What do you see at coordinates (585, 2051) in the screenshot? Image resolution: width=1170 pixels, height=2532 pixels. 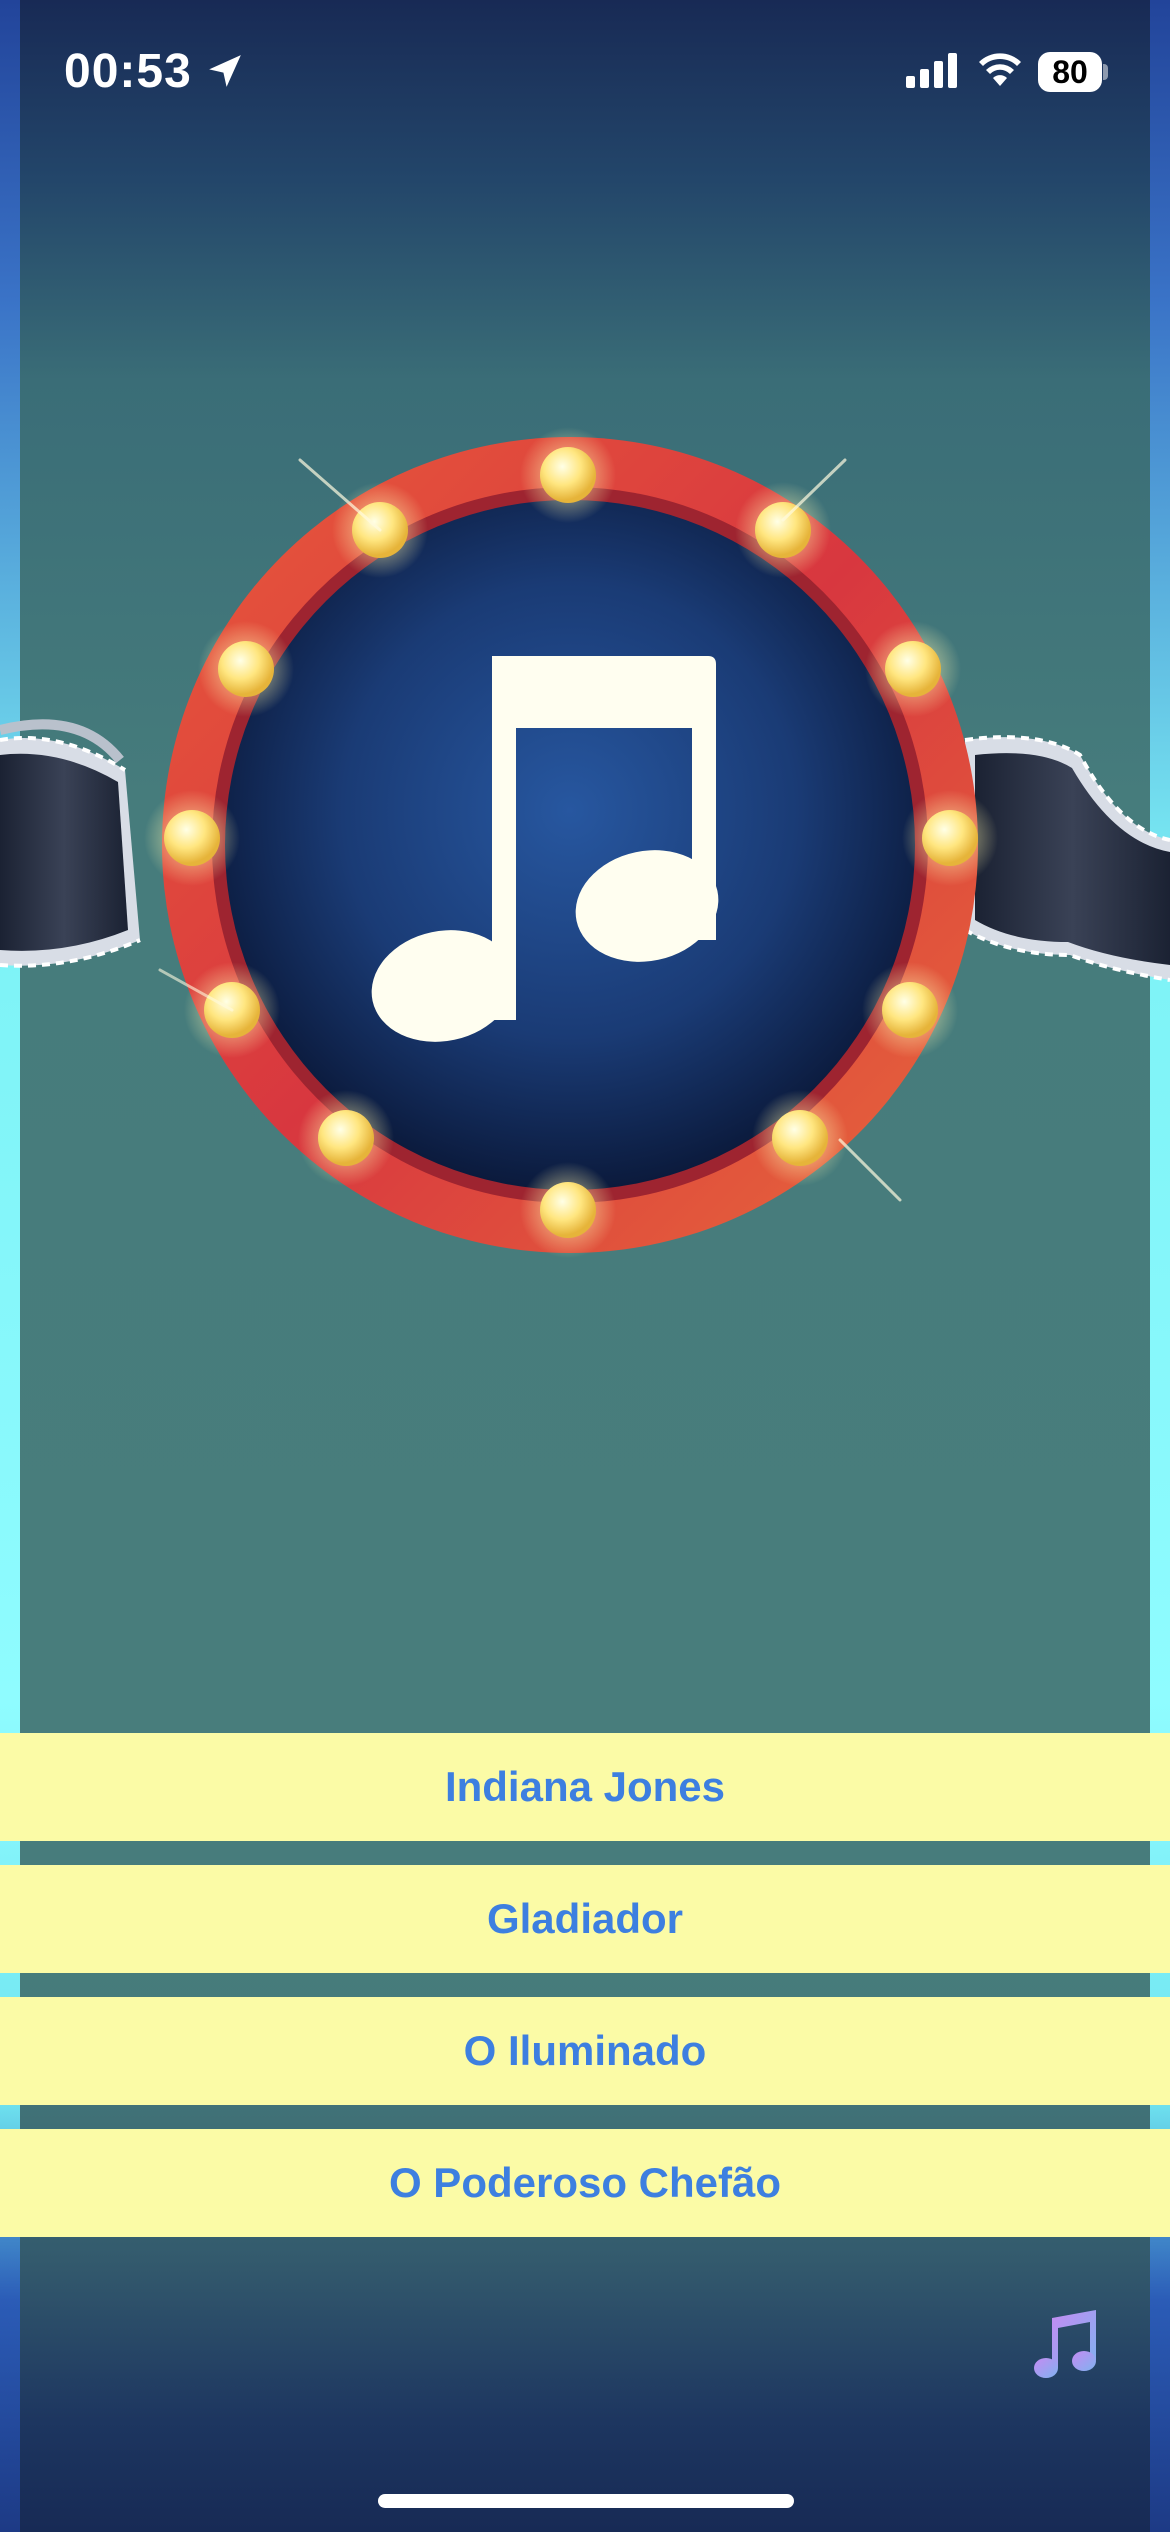 I see `answer-button-3: O Iluminado` at bounding box center [585, 2051].